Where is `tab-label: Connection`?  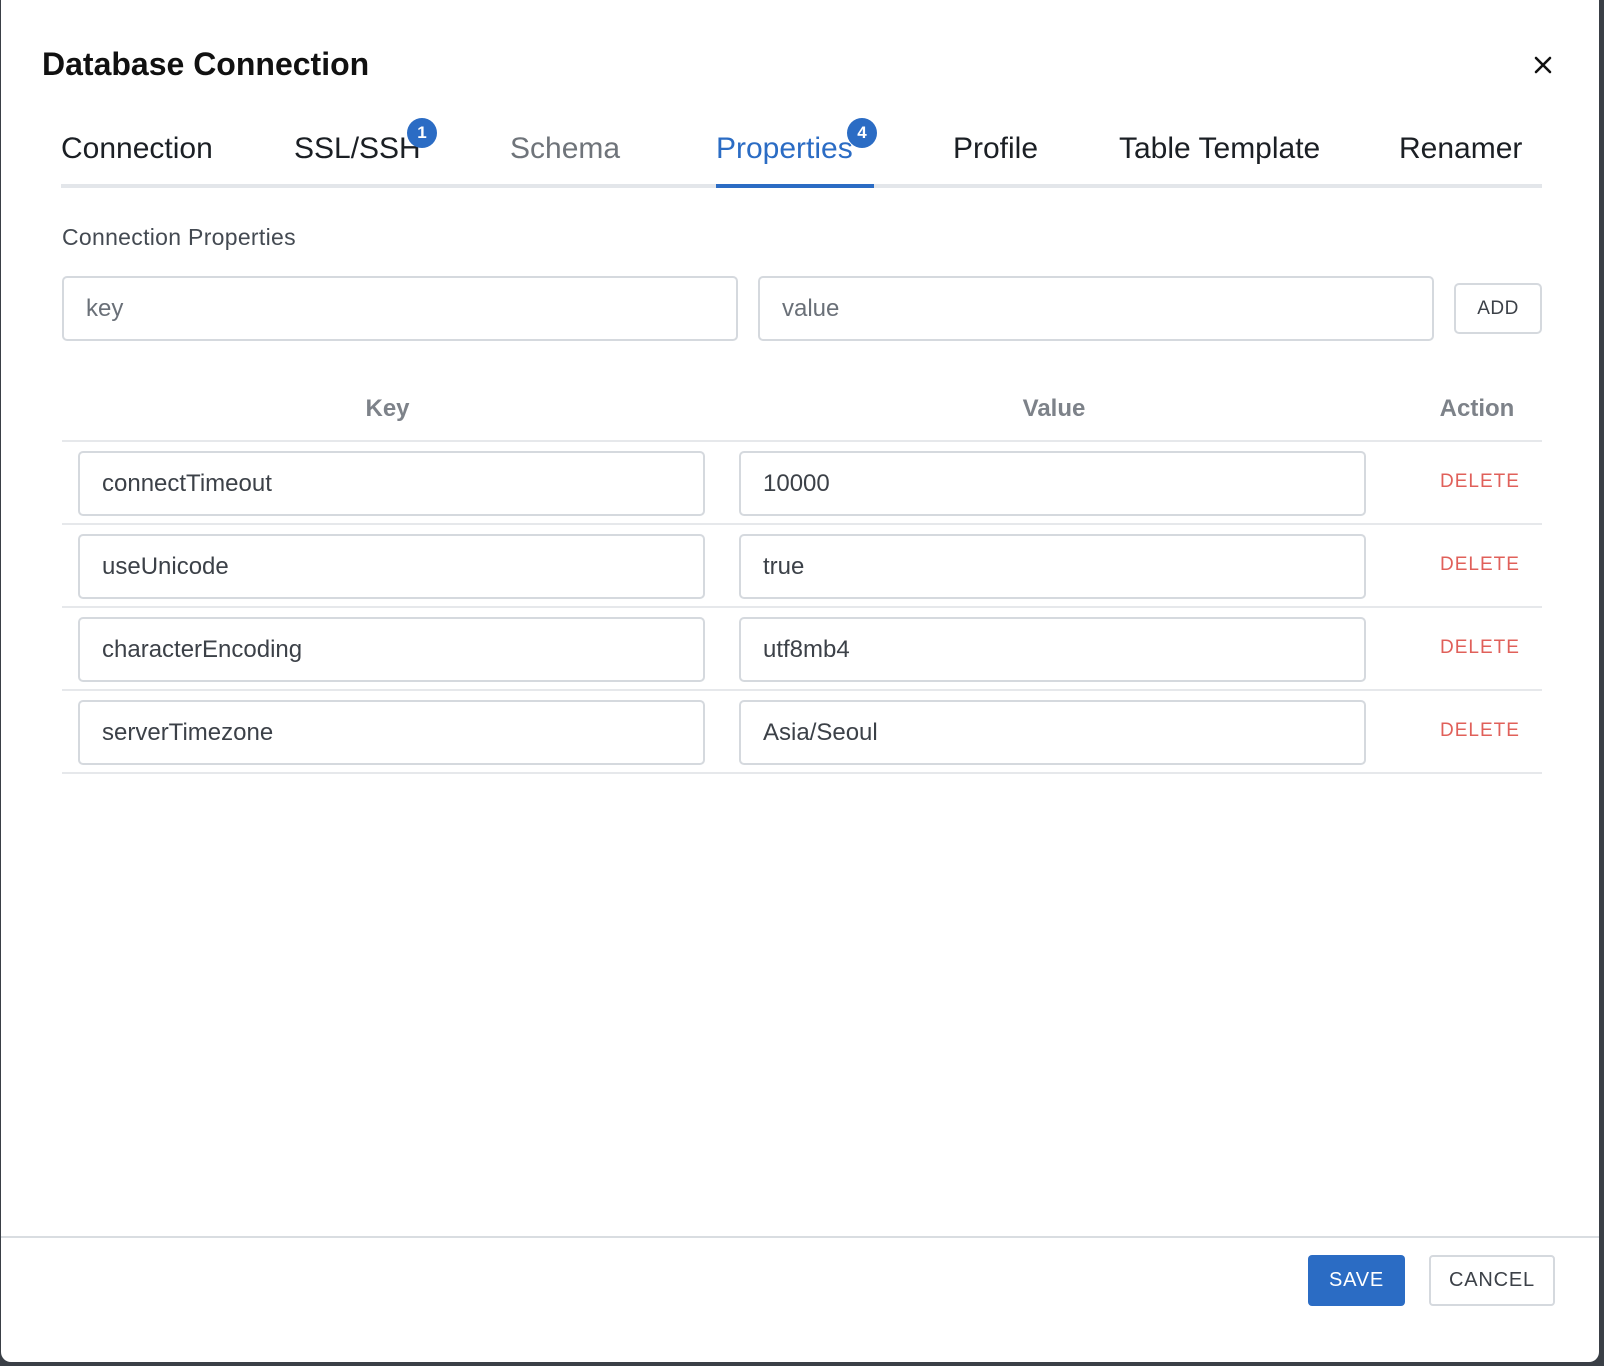 tab-label: Connection is located at coordinates (137, 148).